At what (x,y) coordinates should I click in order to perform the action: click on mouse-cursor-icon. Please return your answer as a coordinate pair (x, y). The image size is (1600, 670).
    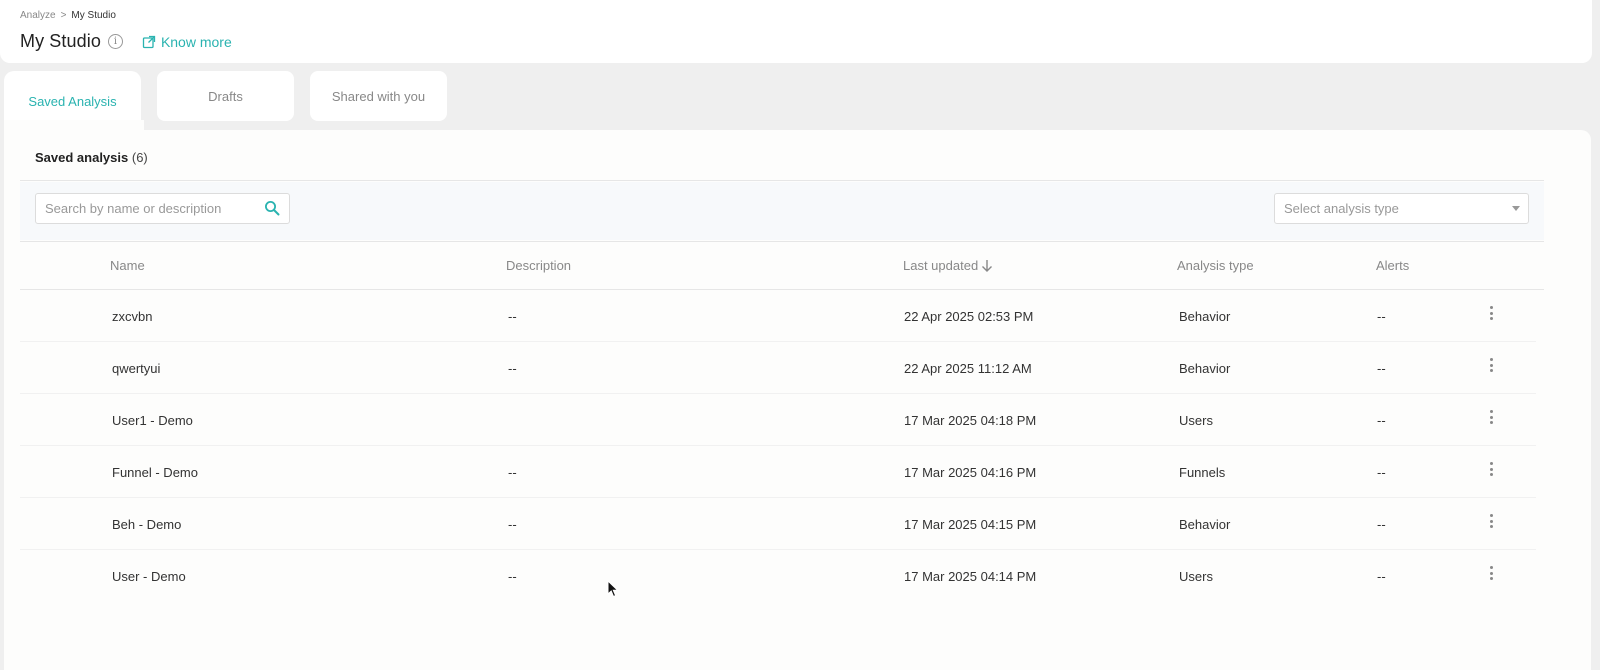
    Looking at the image, I should click on (613, 589).